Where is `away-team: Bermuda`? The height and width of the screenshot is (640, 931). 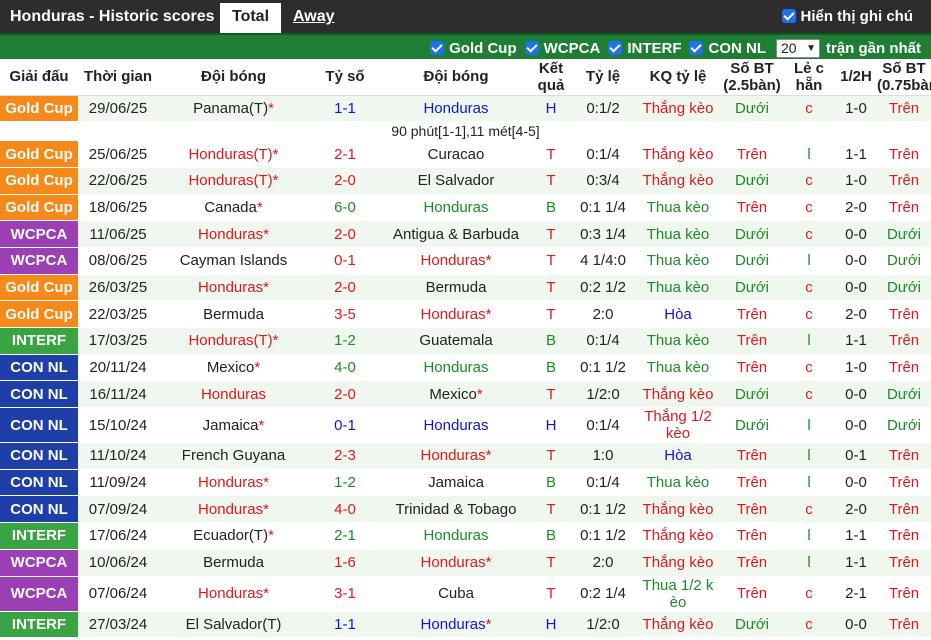 away-team: Bermuda is located at coordinates (456, 288).